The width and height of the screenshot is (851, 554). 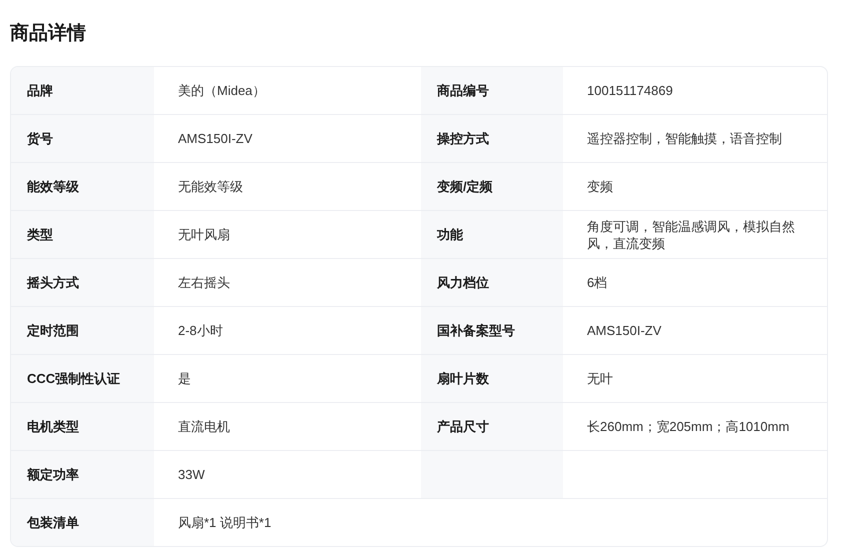 What do you see at coordinates (225, 522) in the screenshot?
I see `spec-value: 风扇*1 说明书*1` at bounding box center [225, 522].